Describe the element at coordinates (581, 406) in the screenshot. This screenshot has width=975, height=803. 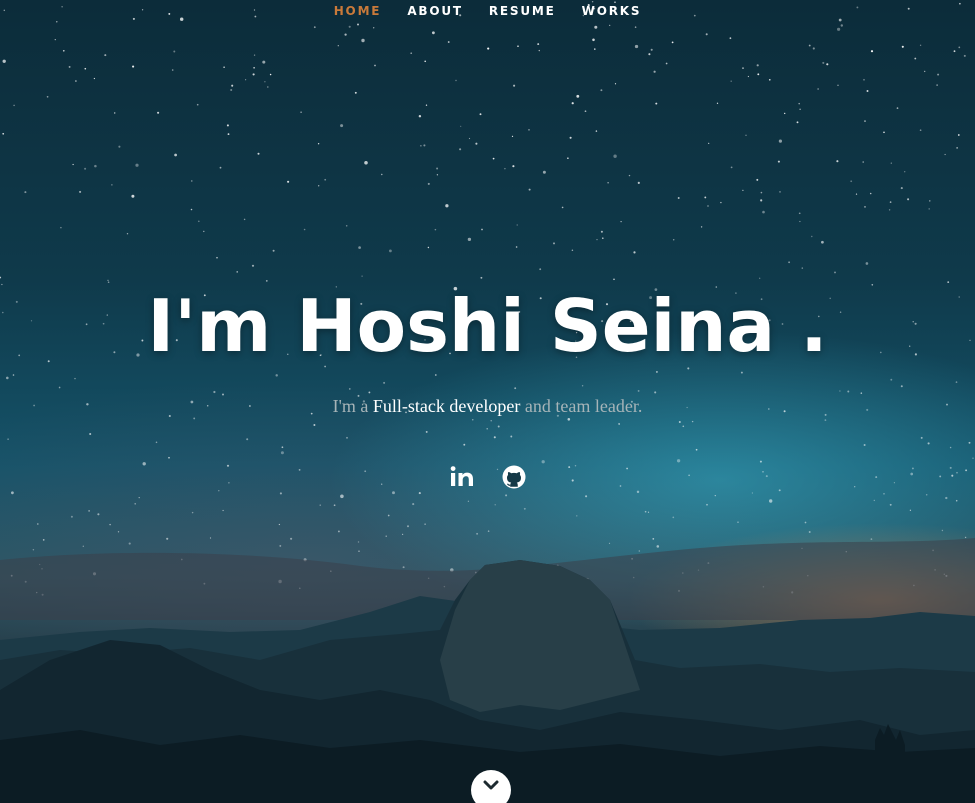
I see `tagline-suffix: and team leader.` at that location.